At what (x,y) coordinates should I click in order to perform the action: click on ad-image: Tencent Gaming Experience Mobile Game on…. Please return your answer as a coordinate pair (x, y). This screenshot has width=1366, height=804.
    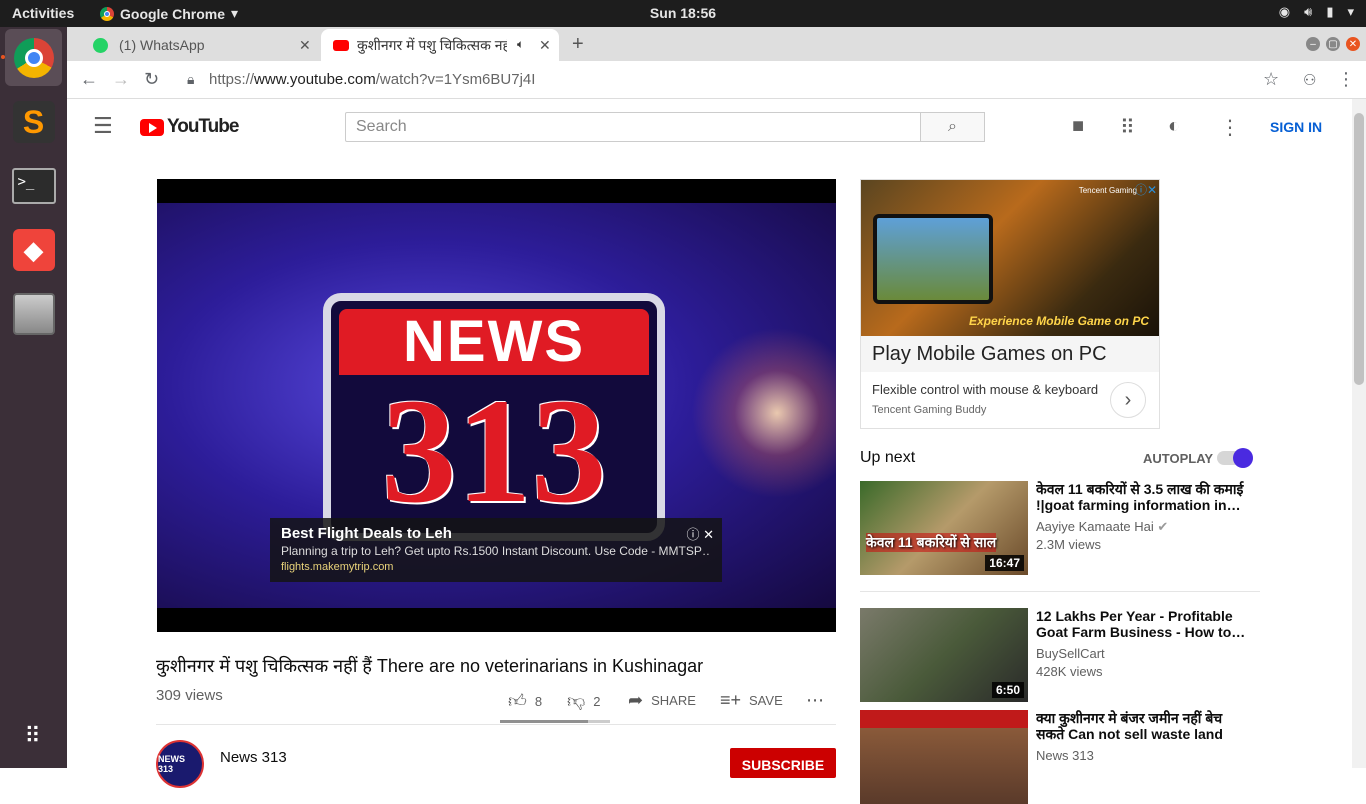
    Looking at the image, I should click on (1010, 258).